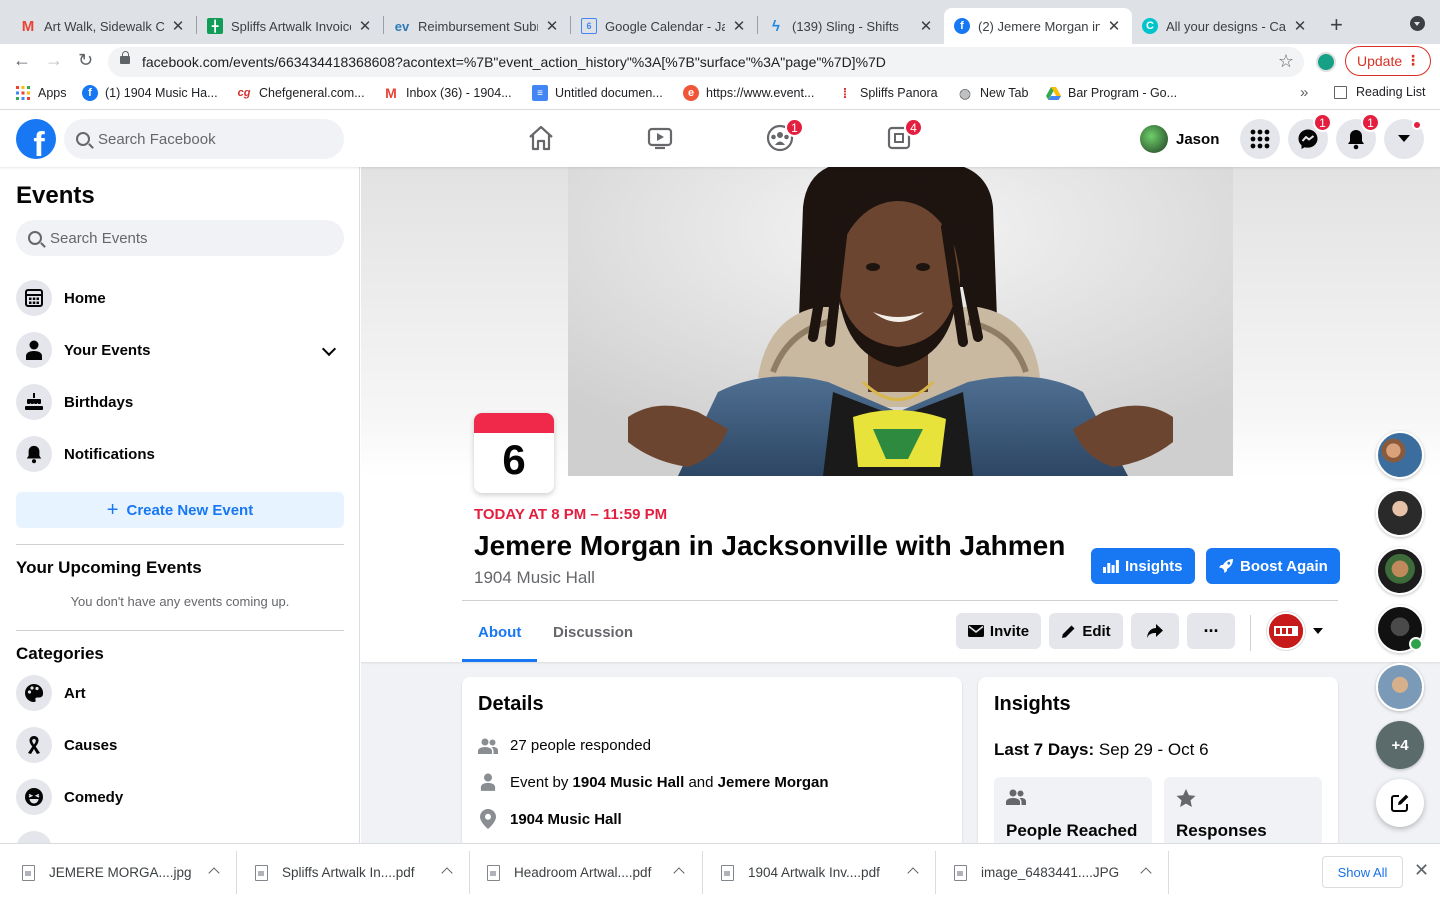 The width and height of the screenshot is (1440, 900). I want to click on download-item: 1904 Artwalk Inv....pdf, so click(820, 872).